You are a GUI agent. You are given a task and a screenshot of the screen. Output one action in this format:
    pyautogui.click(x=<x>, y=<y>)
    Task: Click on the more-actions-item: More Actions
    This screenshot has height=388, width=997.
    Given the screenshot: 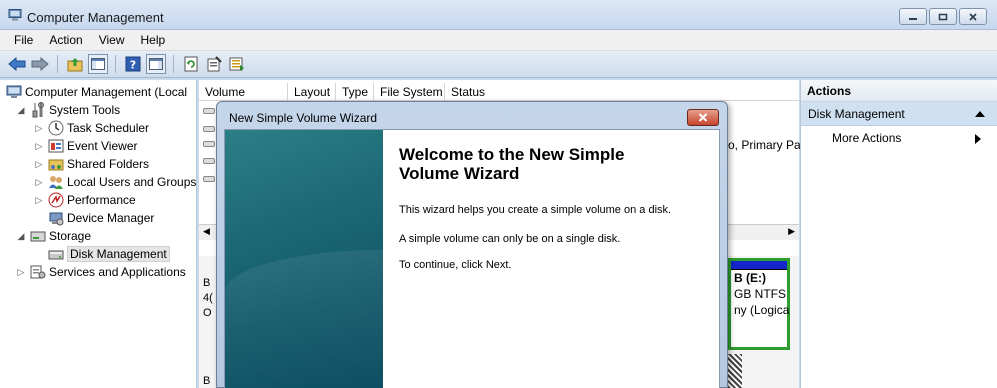 What is the action you would take?
    pyautogui.click(x=899, y=138)
    